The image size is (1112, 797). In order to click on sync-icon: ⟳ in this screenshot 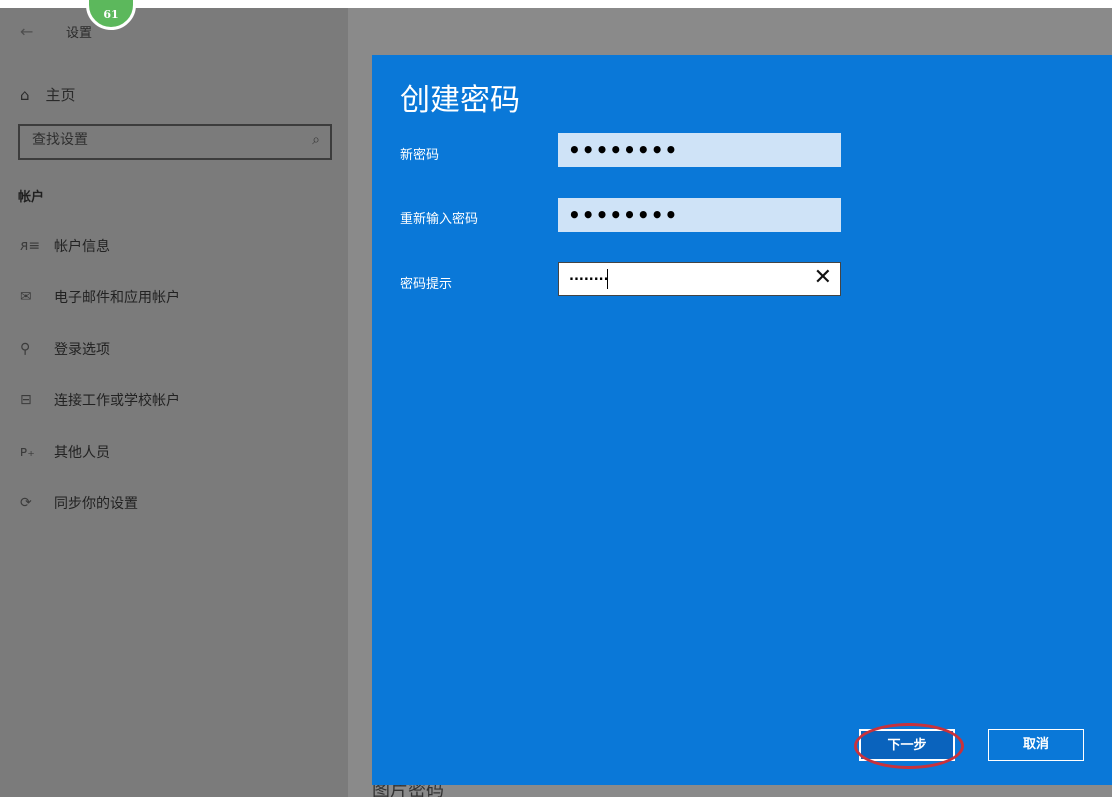, I will do `click(26, 503)`.